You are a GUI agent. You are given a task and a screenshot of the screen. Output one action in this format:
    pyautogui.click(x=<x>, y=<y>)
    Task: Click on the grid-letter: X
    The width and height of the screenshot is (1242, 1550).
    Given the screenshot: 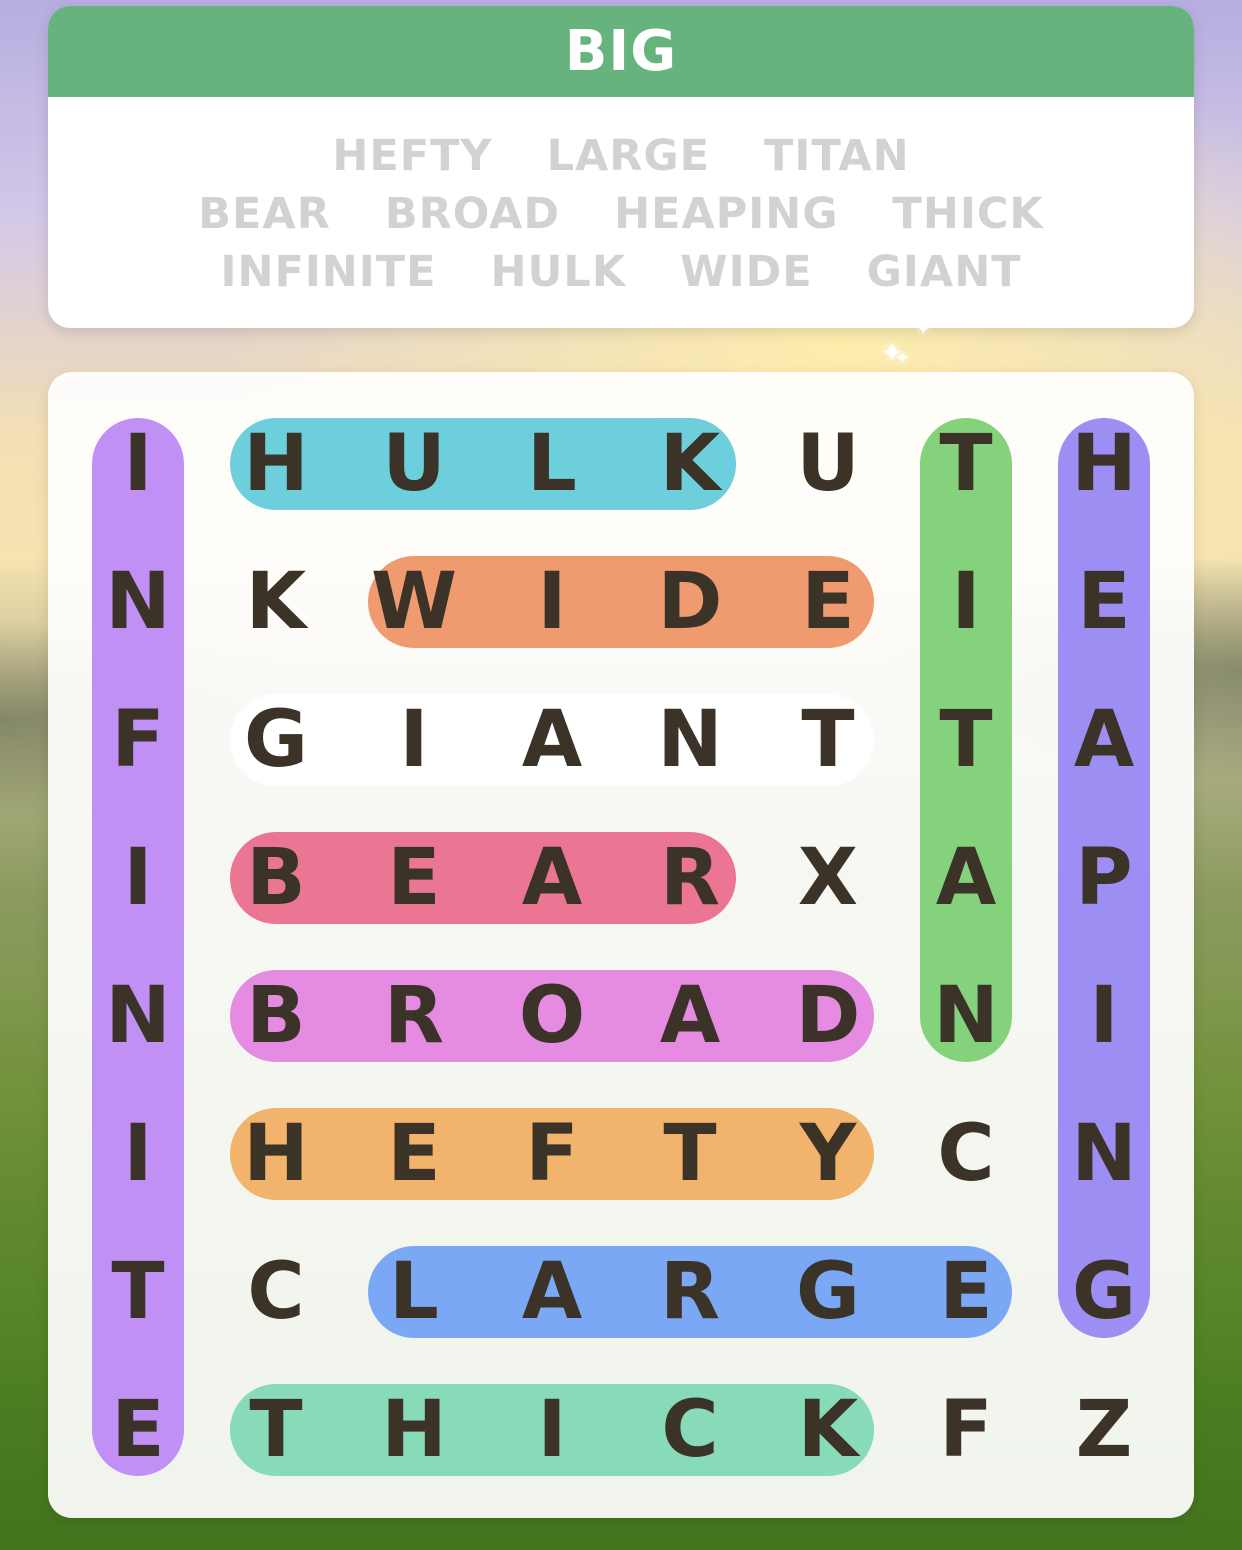 What is the action you would take?
    pyautogui.click(x=828, y=878)
    